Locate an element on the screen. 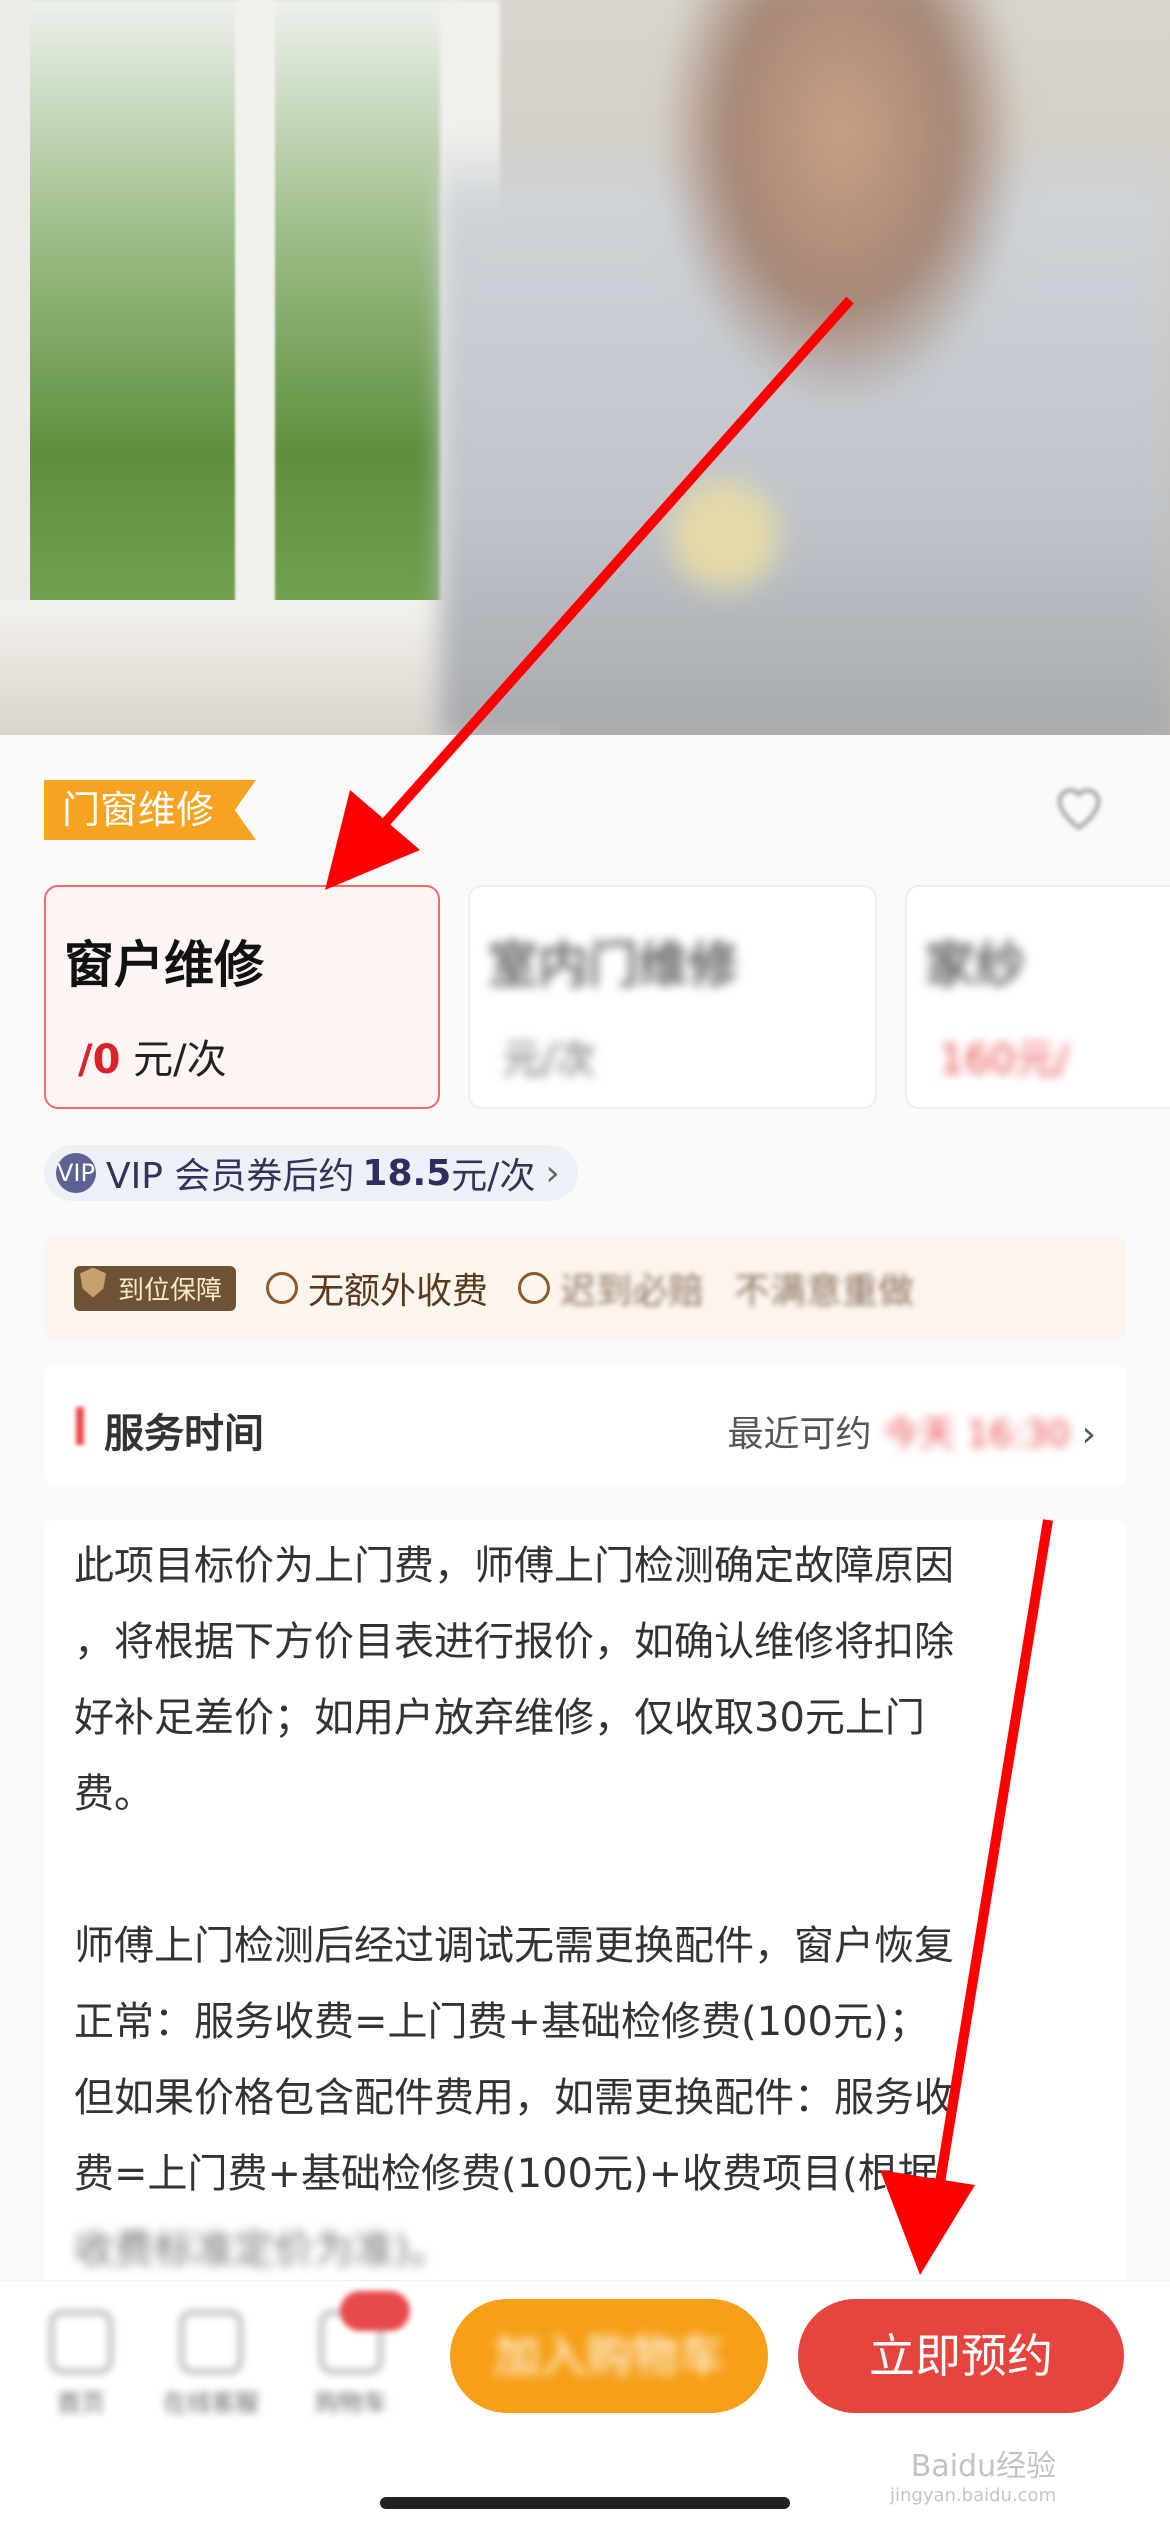 The height and width of the screenshot is (2533, 1170). desc-line: 费=上门费+基础检修费(100元)+收费项目(根据 is located at coordinates (506, 2174).